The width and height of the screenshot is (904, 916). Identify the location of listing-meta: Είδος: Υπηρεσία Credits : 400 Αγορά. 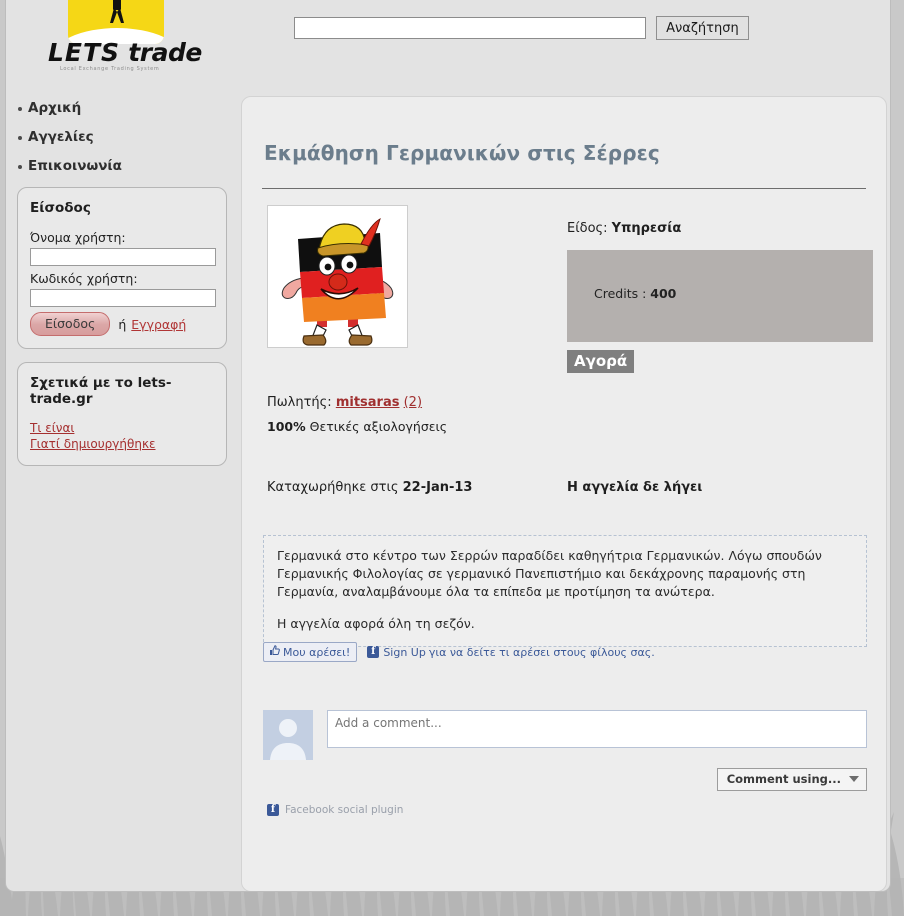
(720, 297).